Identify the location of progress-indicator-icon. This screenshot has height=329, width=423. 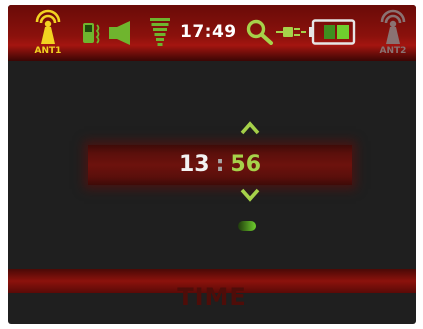
(247, 226).